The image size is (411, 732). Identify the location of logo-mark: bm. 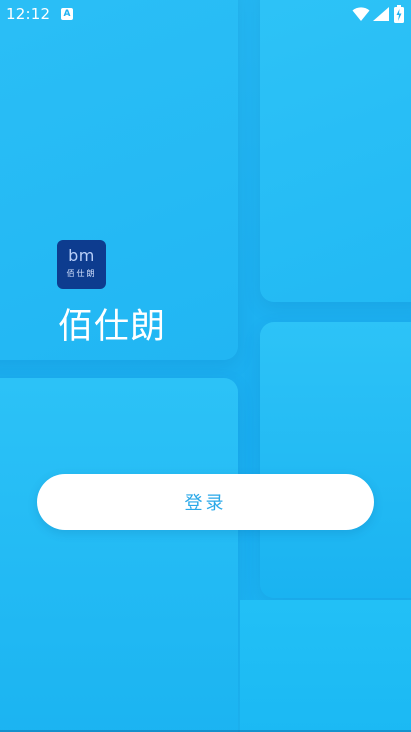
(81, 255).